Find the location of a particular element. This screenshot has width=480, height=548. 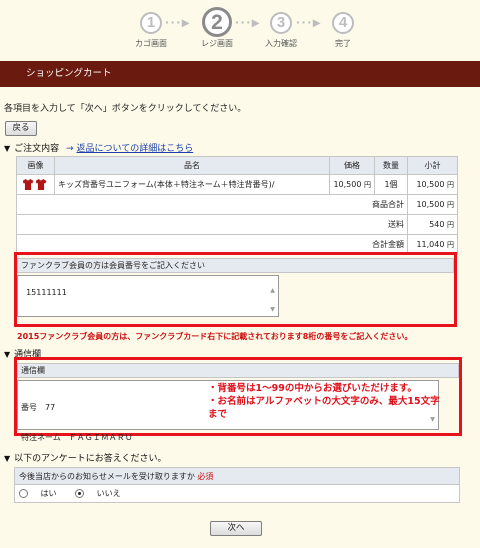

comm-label: 通信欄 is located at coordinates (238, 370).